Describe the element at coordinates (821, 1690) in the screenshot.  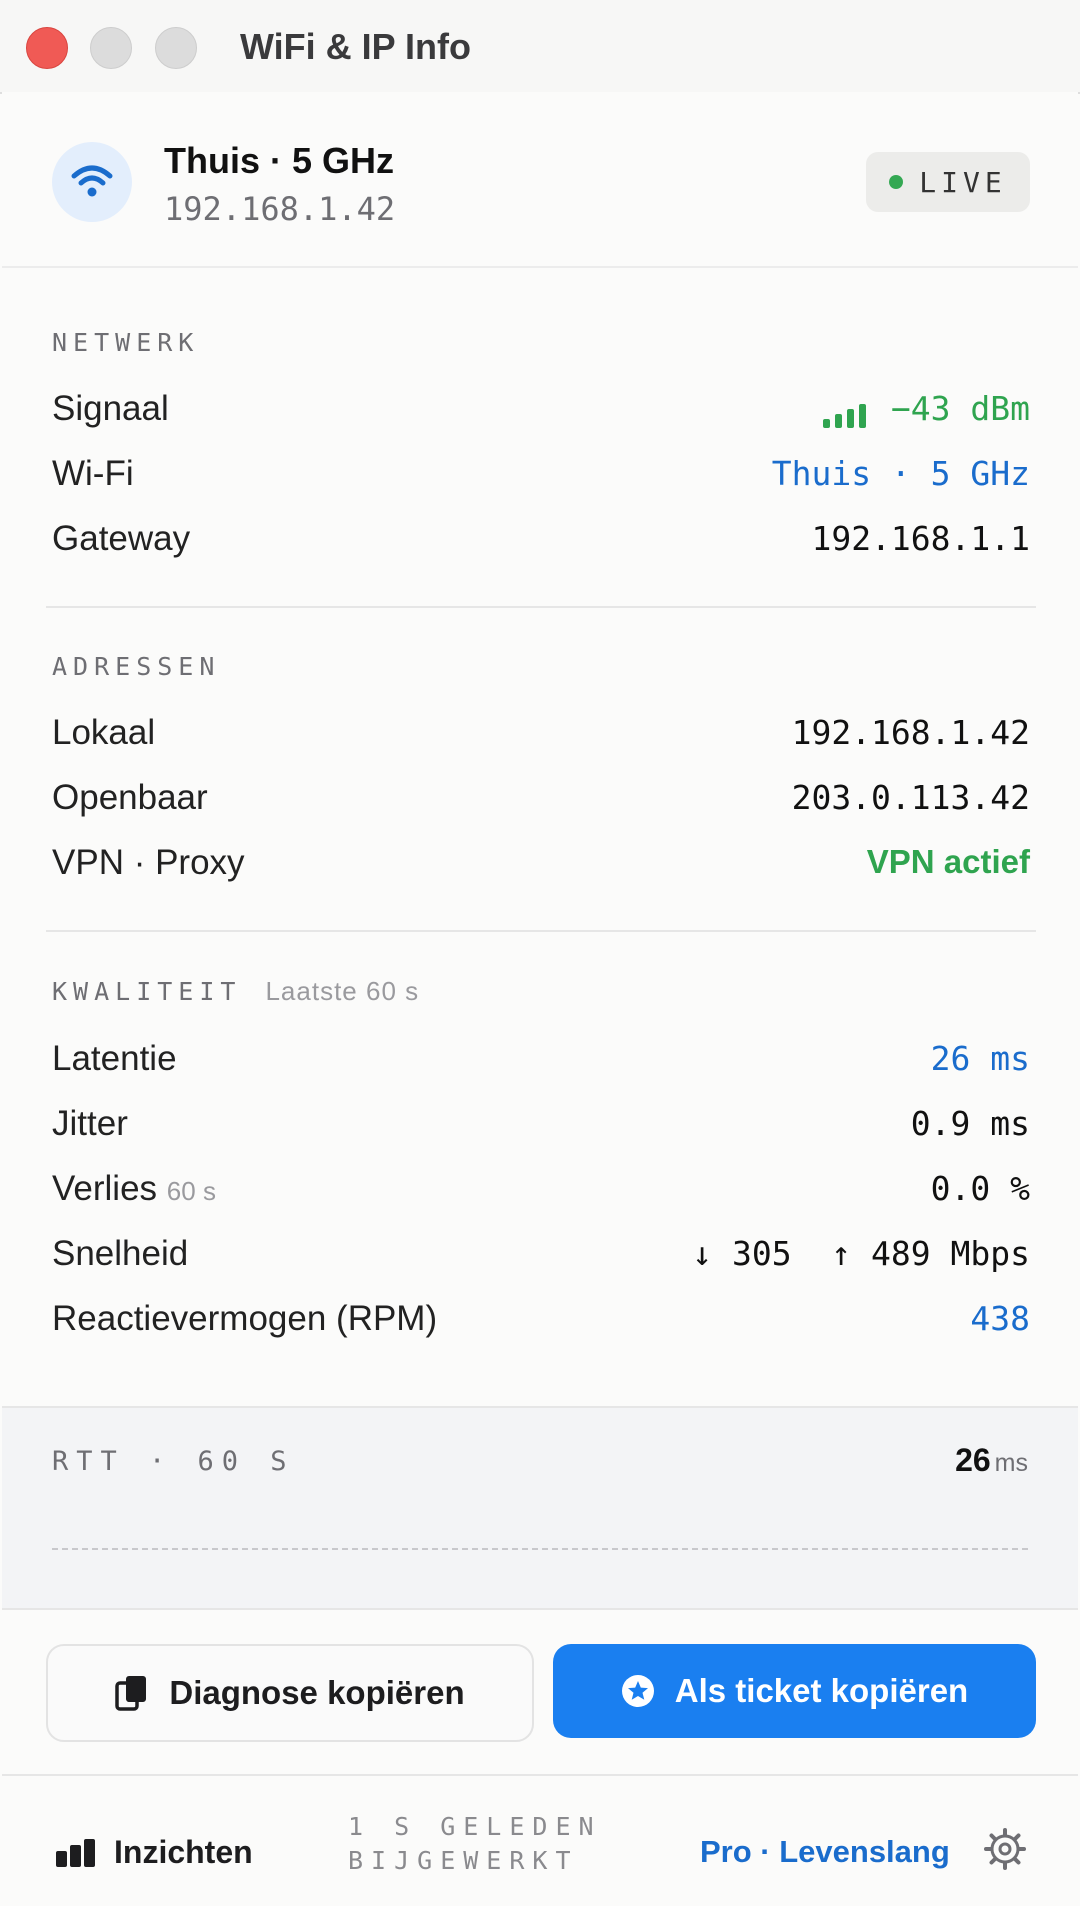
I see `copy-ticket-label: Als ticket kopiëren` at that location.